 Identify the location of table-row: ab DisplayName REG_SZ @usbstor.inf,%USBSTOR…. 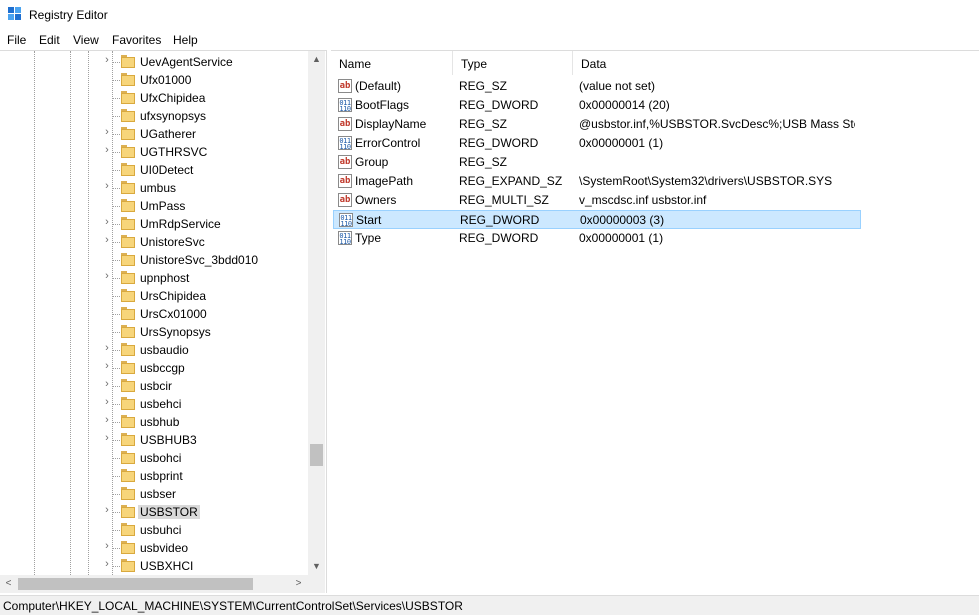
(597, 124).